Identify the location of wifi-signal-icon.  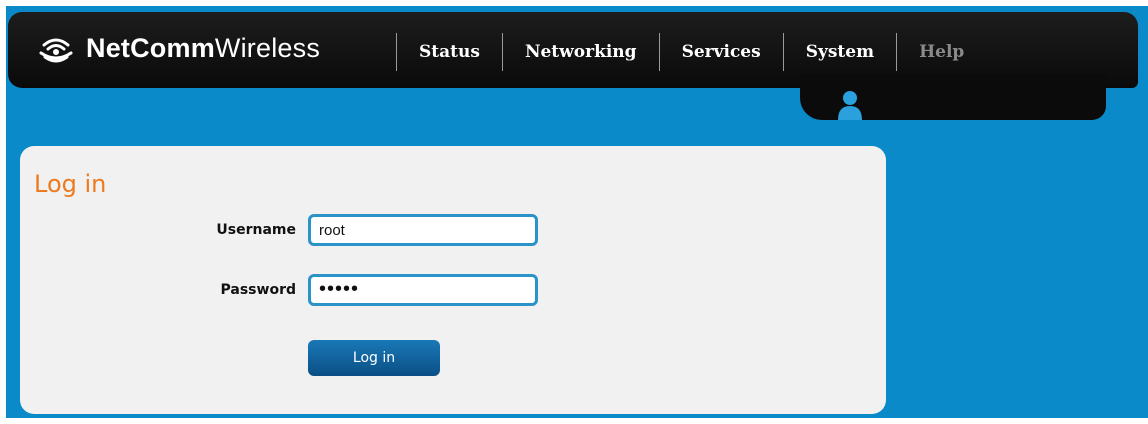
(56, 50).